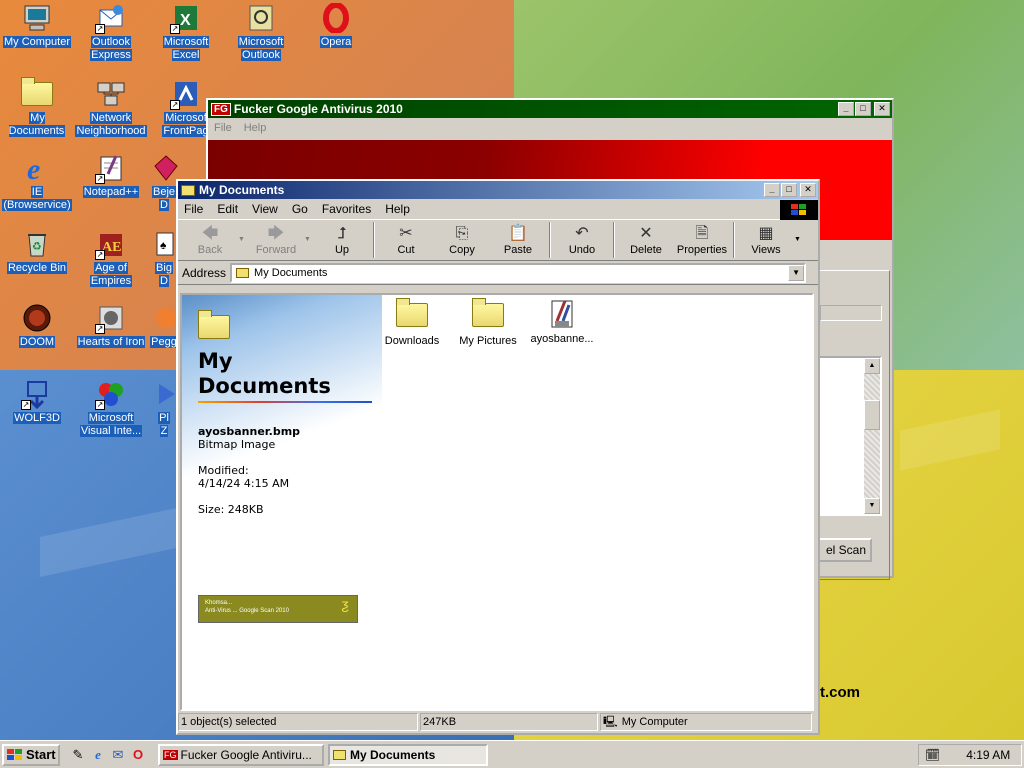 This screenshot has width=1024, height=768. What do you see at coordinates (111, 325) in the screenshot?
I see `desktop-icon-hearts-of-iron: ↗ Hearts of Iron` at bounding box center [111, 325].